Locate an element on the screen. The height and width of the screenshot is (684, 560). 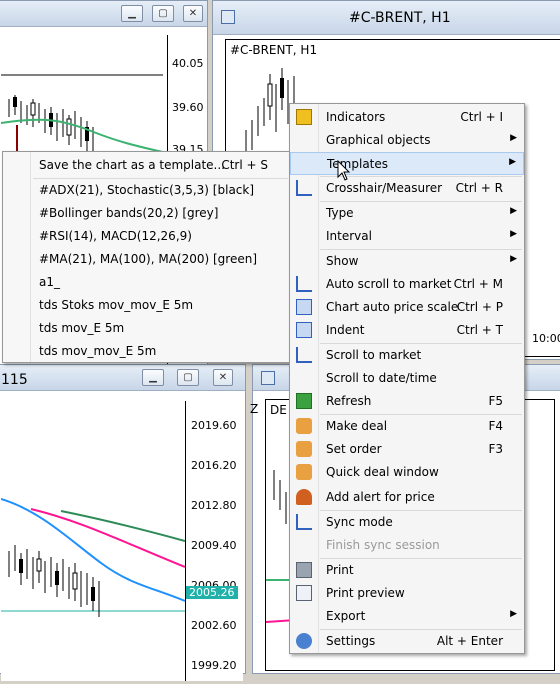
menu-item-label: Auto scroll to market is located at coordinates (389, 284).